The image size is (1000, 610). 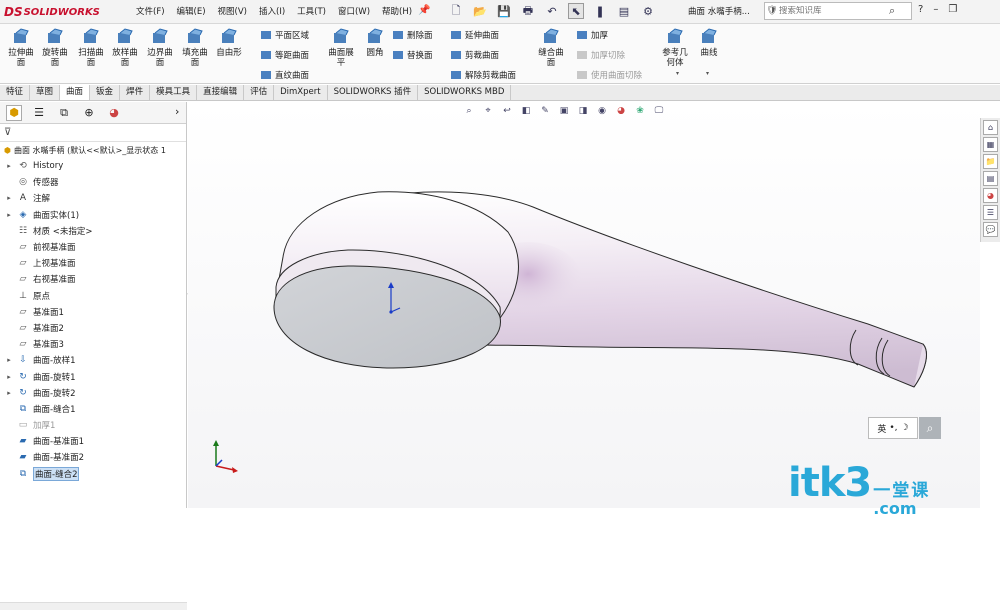 What do you see at coordinates (93, 360) in the screenshot?
I see `tree-node: ▸ ⇩ 曲面-放样1` at bounding box center [93, 360].